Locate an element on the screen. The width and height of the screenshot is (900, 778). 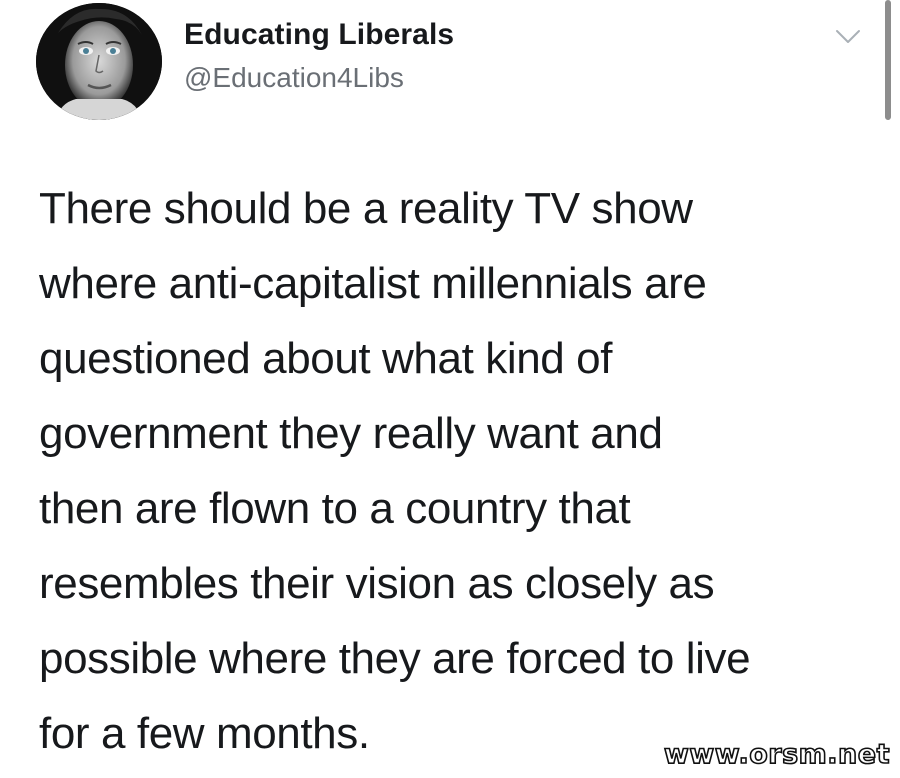
author-display-name: Educating Liberals is located at coordinates (319, 35).